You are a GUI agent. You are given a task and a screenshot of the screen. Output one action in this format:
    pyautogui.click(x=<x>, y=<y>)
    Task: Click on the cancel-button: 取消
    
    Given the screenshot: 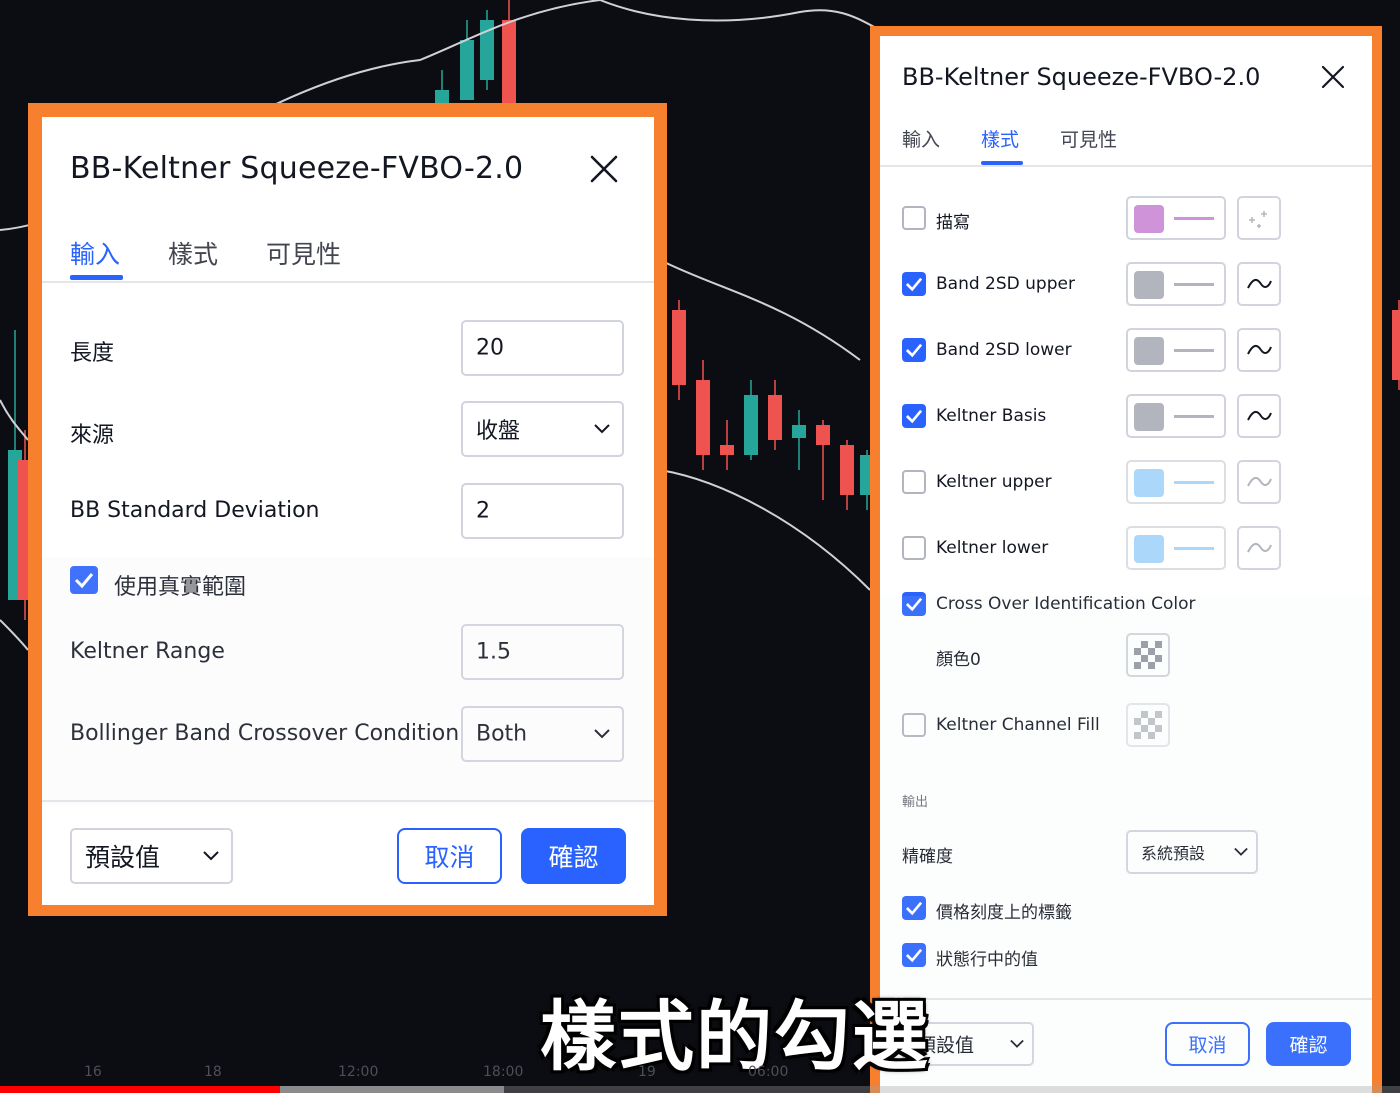 What is the action you would take?
    pyautogui.click(x=449, y=856)
    